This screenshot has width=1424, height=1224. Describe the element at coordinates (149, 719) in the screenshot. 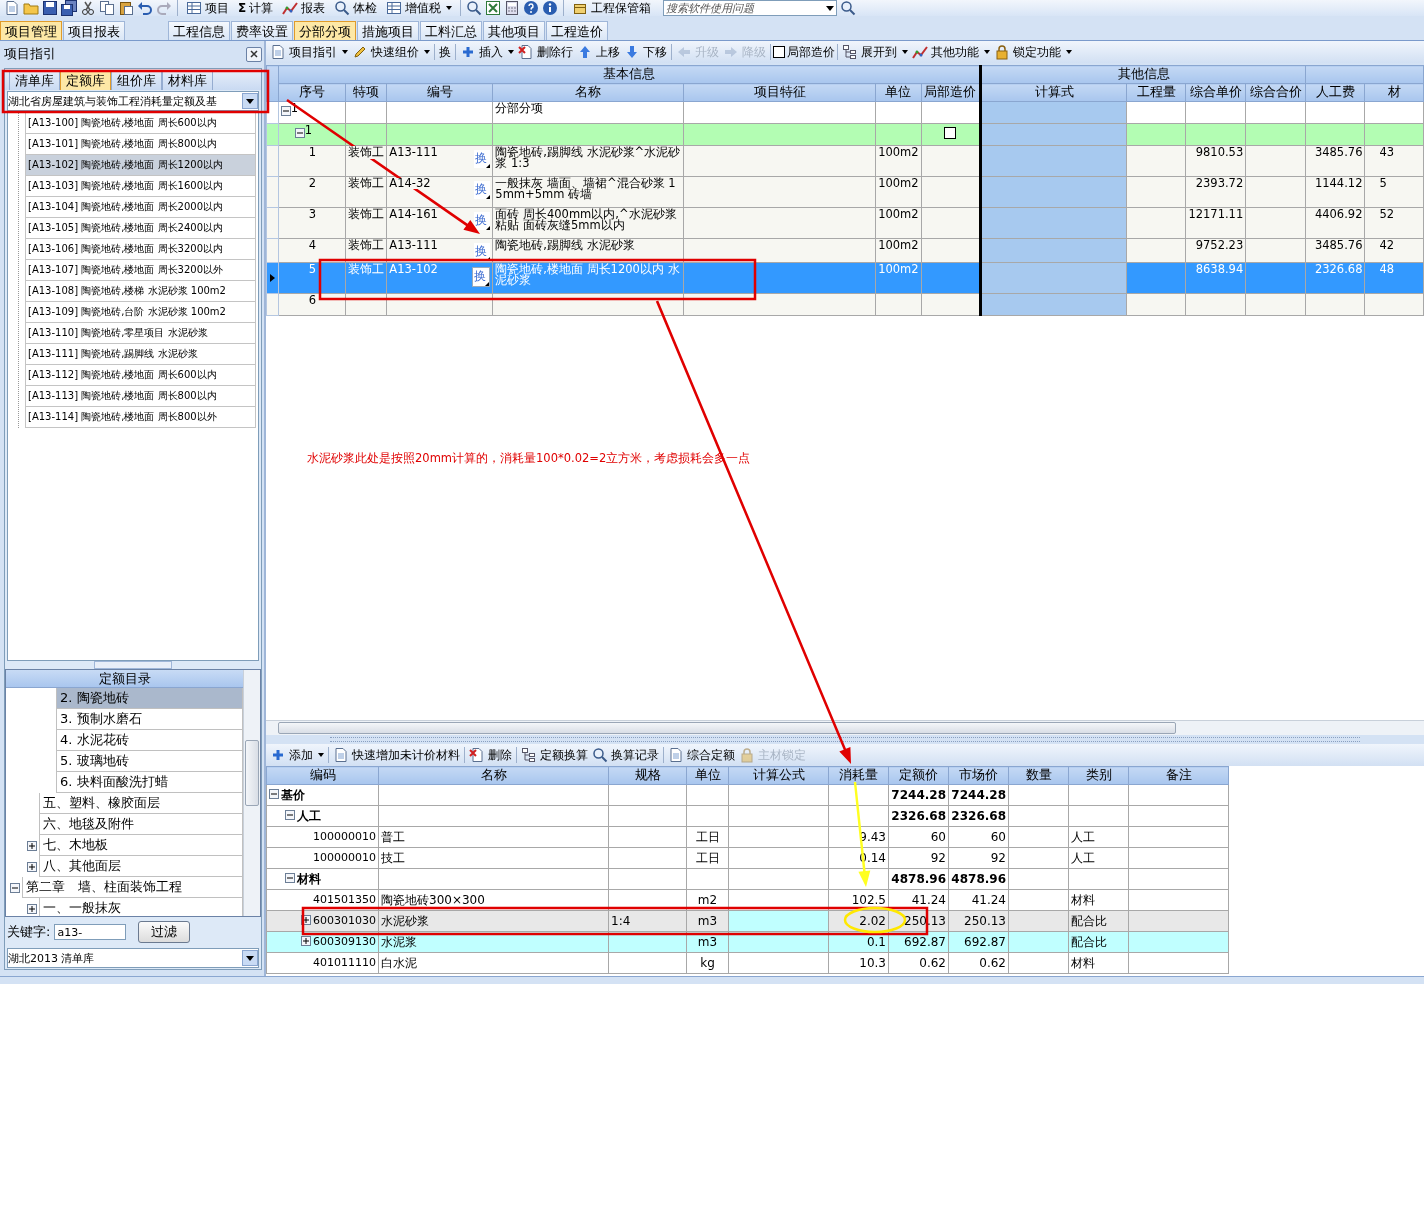

I see `tree-item: 3. 预制水磨石` at that location.